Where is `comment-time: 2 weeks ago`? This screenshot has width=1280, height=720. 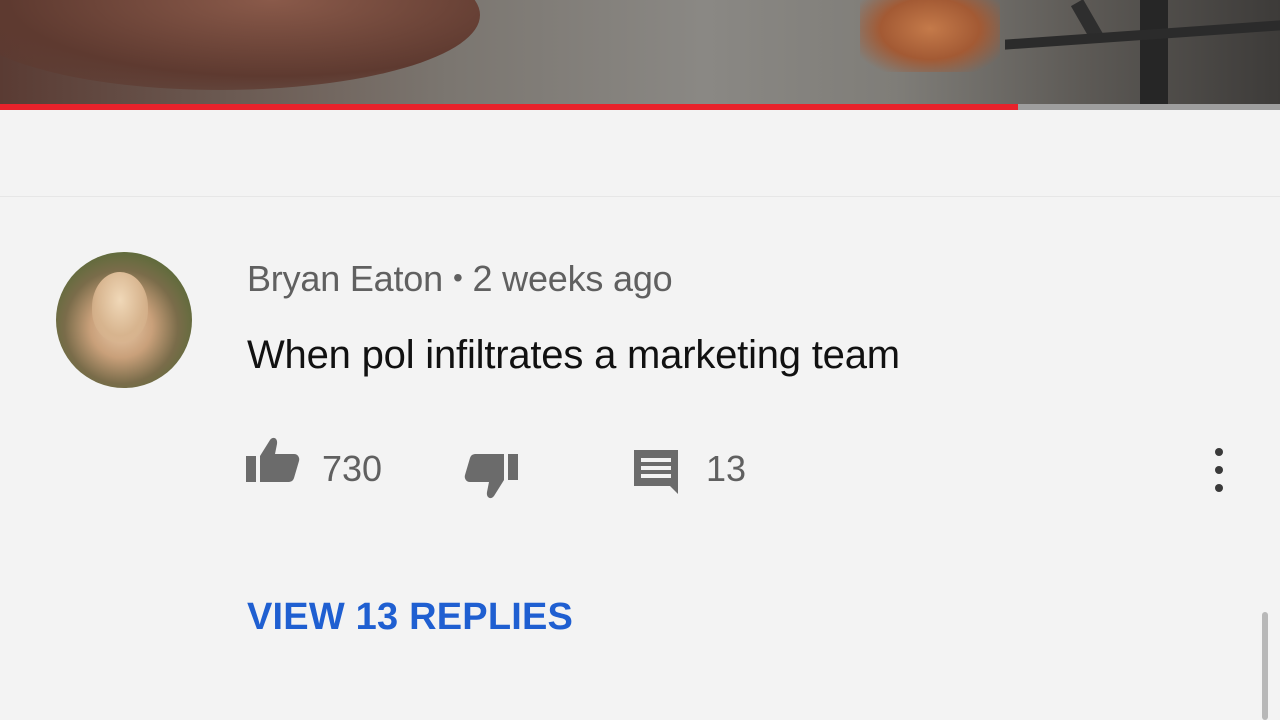
comment-time: 2 weeks ago is located at coordinates (572, 278).